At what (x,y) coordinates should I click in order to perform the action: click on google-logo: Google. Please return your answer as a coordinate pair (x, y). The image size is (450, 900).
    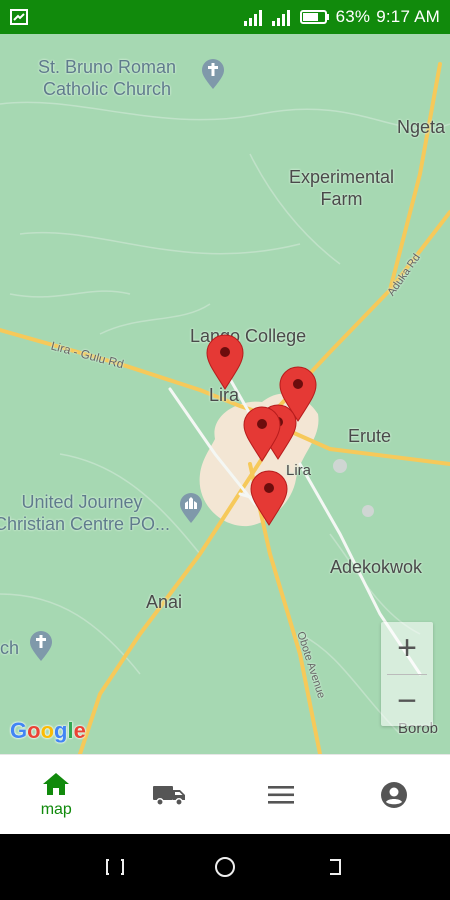
    Looking at the image, I should click on (48, 731).